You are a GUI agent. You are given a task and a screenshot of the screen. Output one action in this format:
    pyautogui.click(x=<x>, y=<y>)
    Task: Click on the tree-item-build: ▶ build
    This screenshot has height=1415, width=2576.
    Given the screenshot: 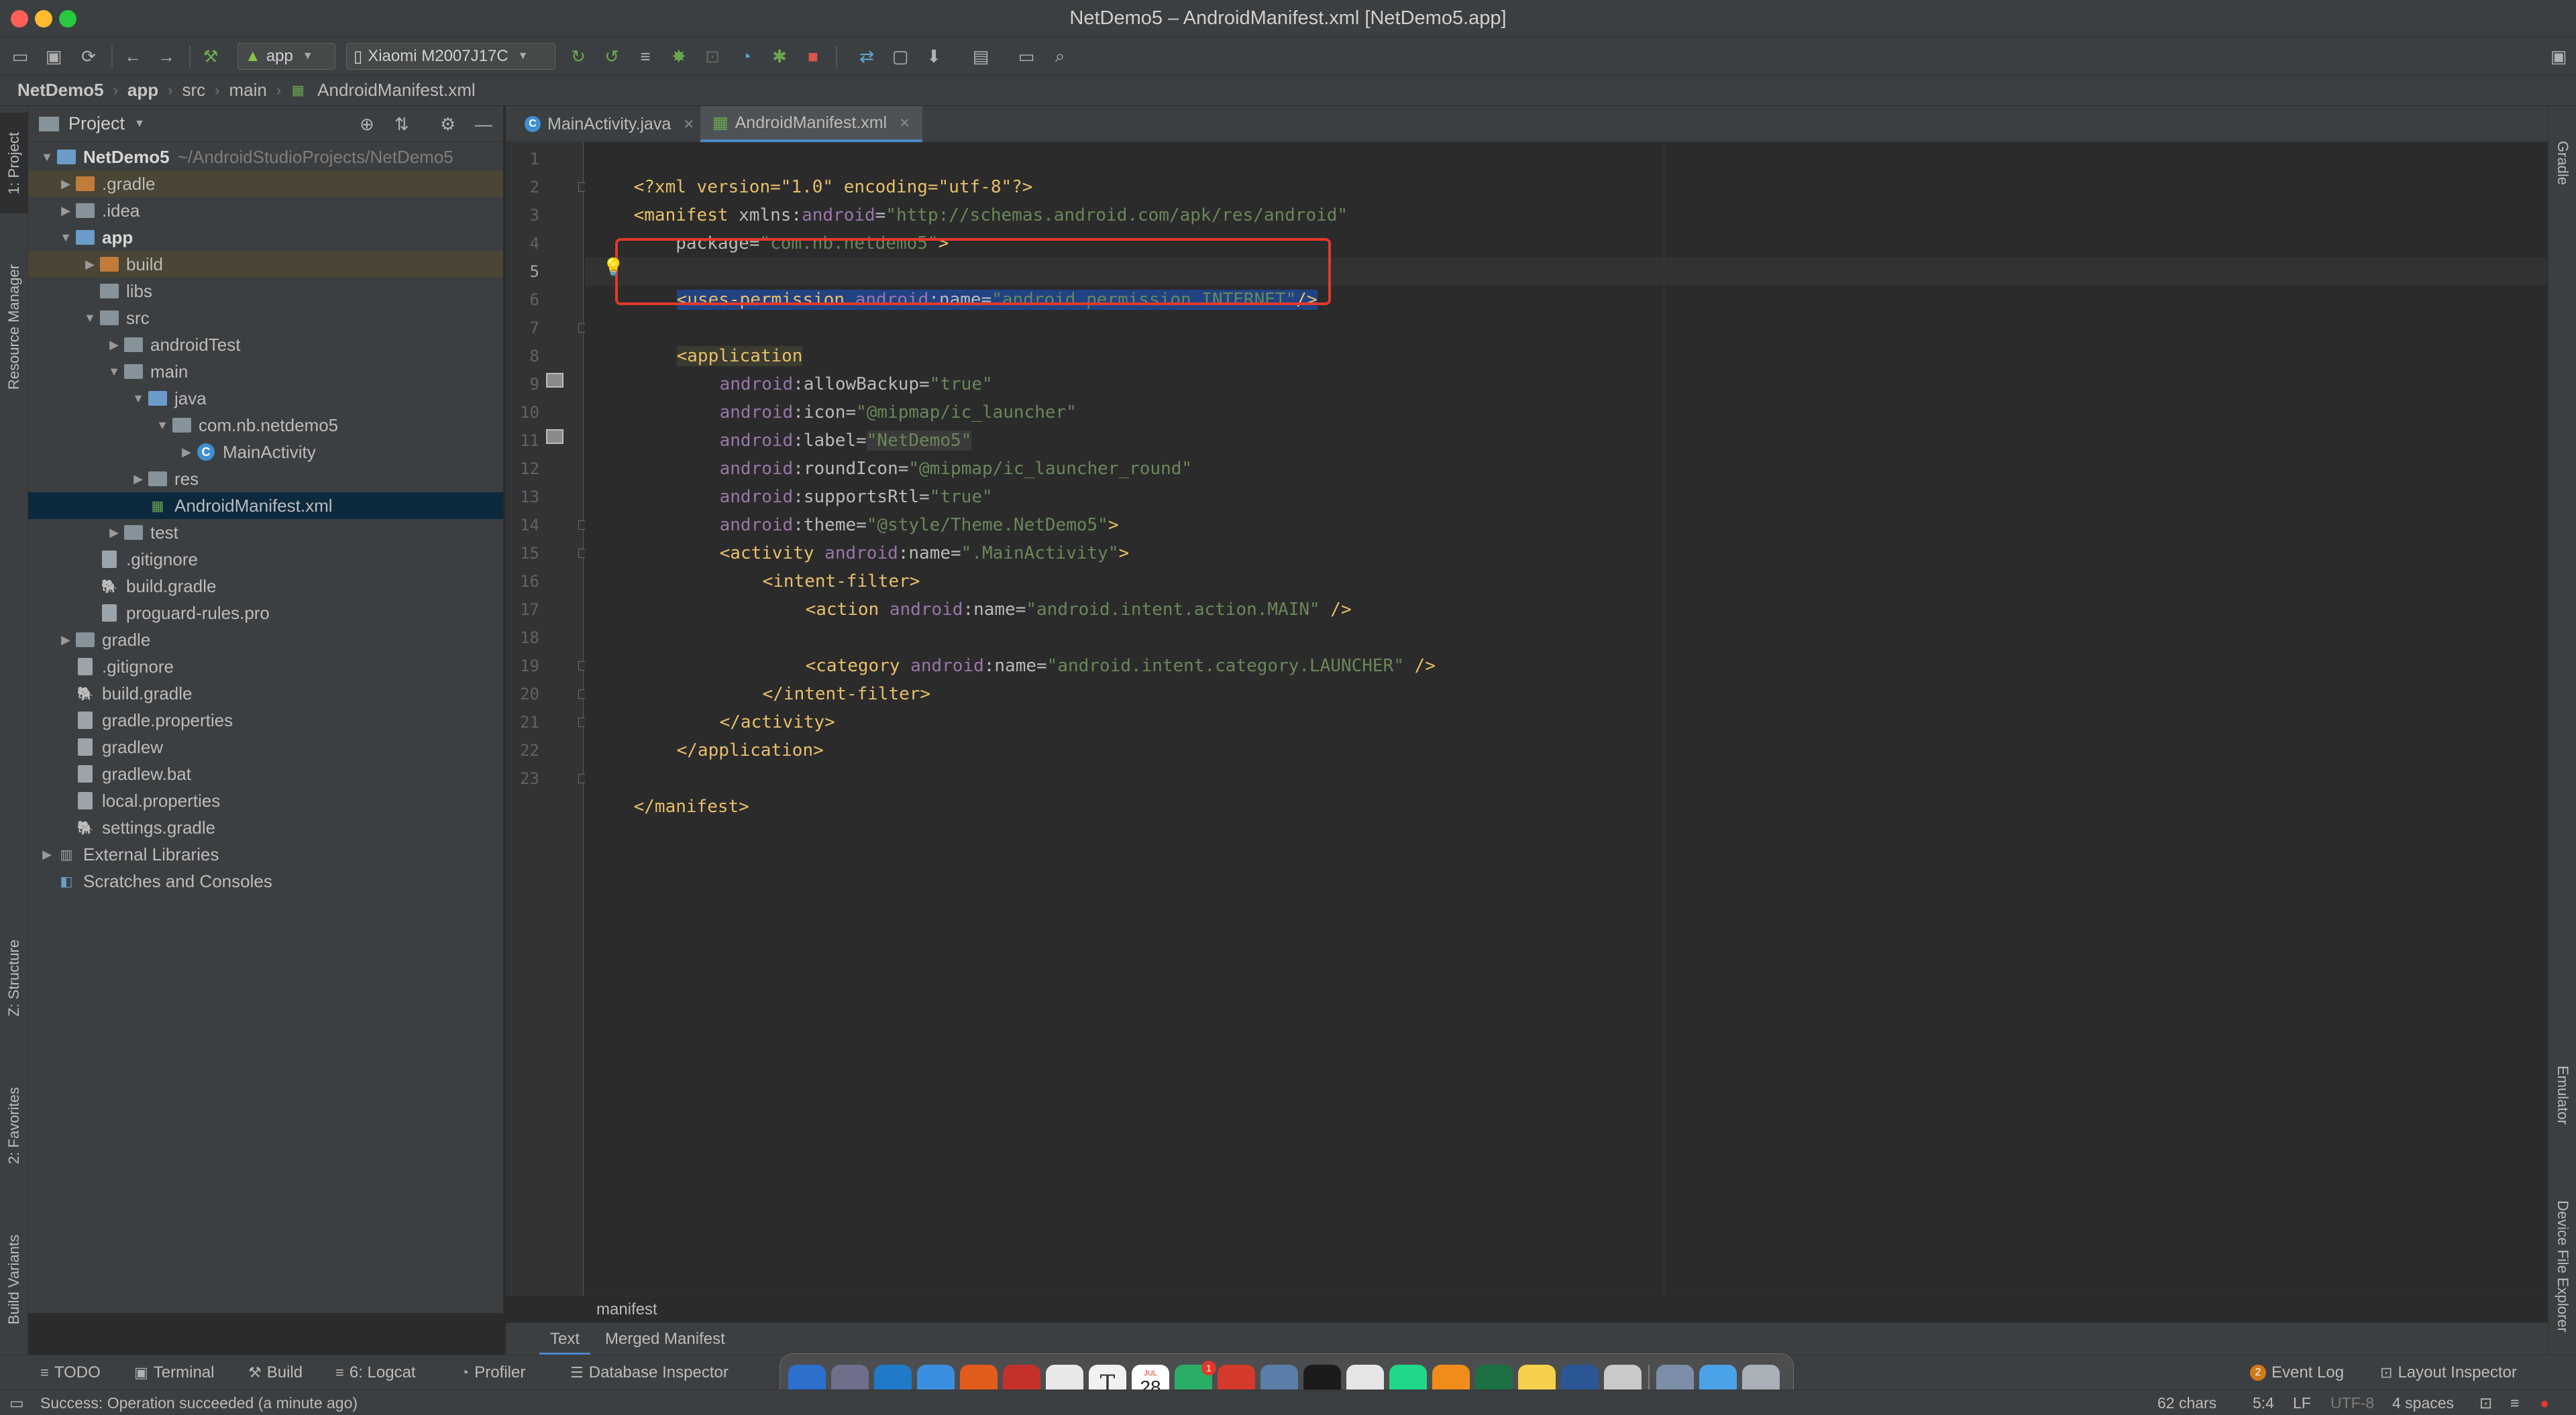 What is the action you would take?
    pyautogui.click(x=265, y=264)
    